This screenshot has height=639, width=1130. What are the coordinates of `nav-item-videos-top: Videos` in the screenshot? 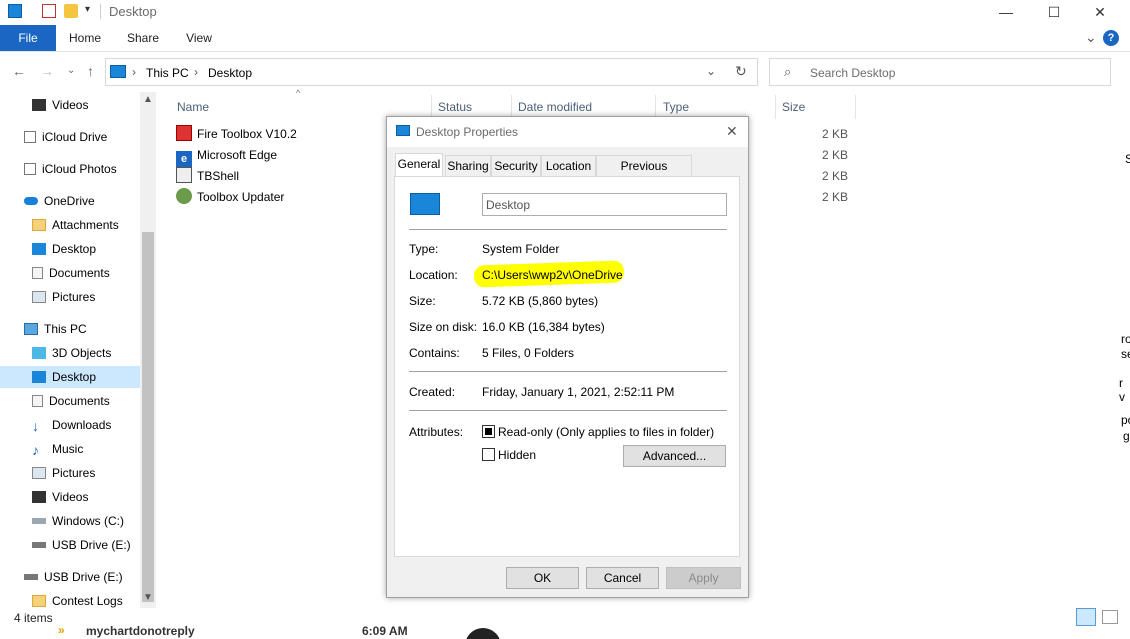 It's located at (60, 105).